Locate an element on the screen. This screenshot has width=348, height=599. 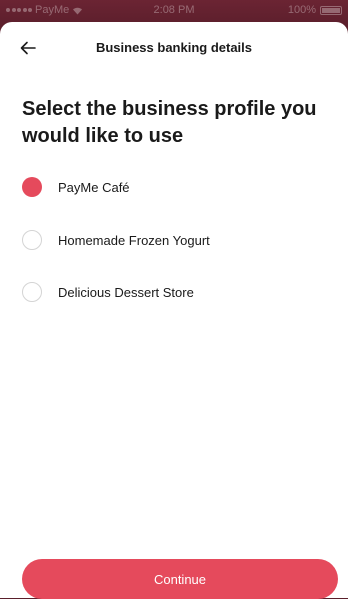
battery-level is located at coordinates (331, 10).